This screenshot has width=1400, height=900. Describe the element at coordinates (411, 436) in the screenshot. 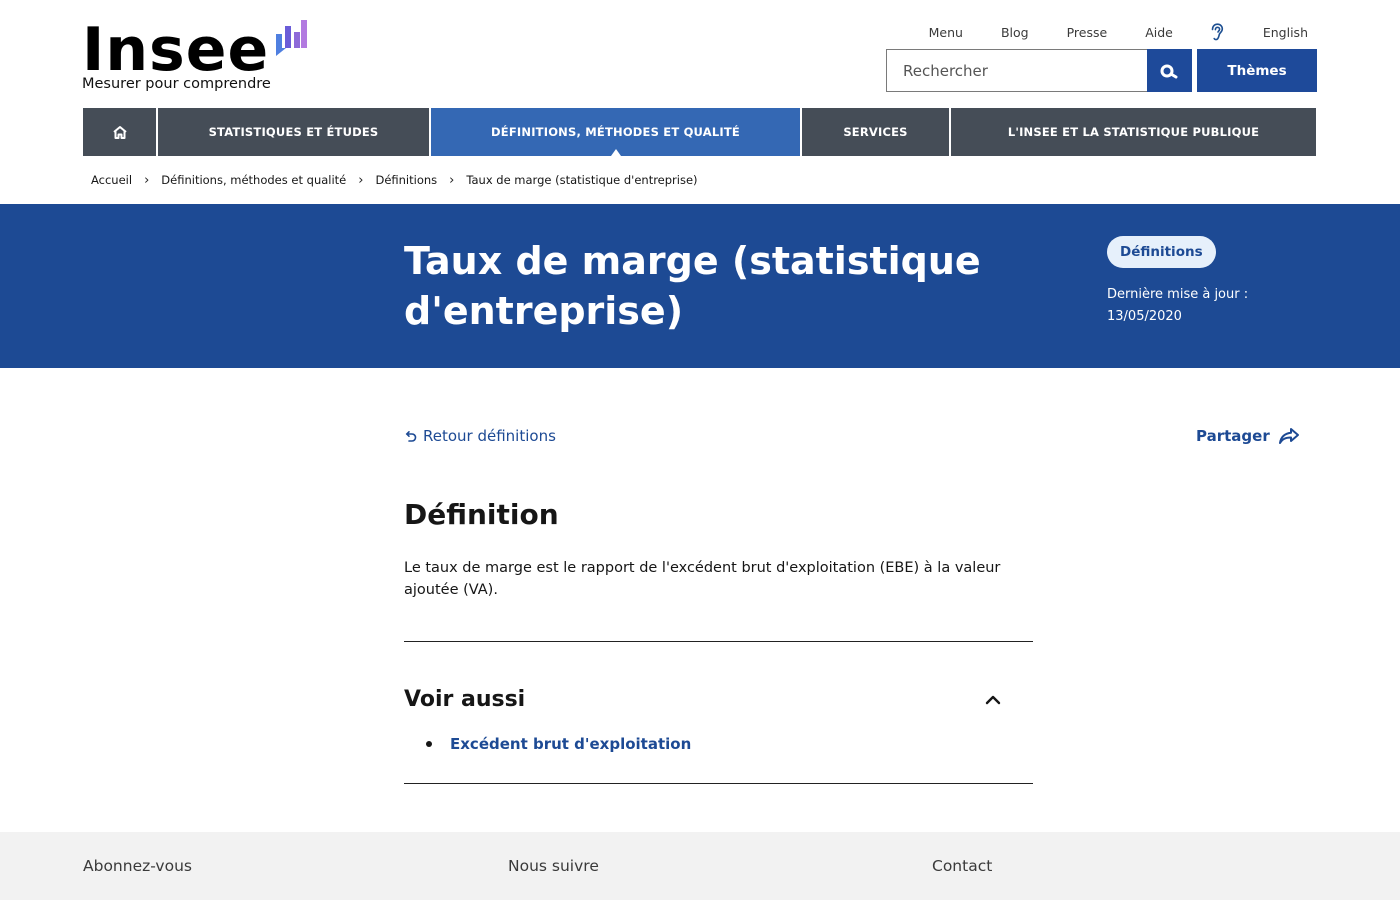

I see `undo-arrow-icon` at that location.